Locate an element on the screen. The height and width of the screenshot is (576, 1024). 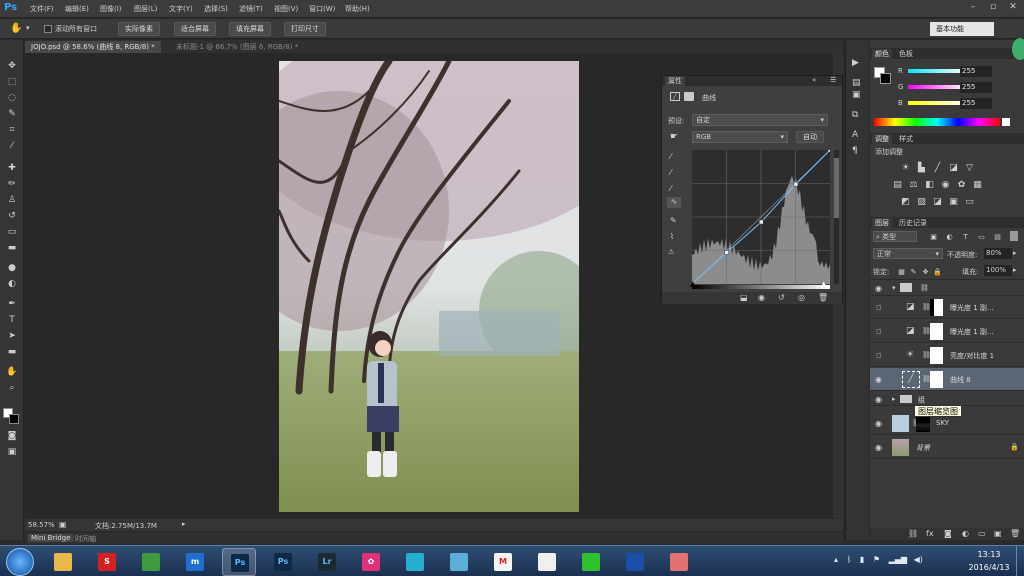
tool-preset-chevron-icon: ▾ is located at coordinates (28, 28).